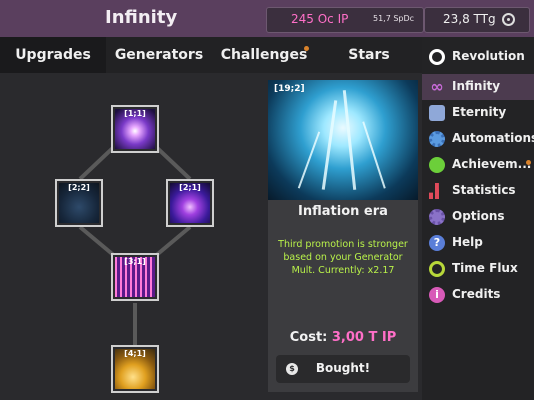 The width and height of the screenshot is (534, 400). What do you see at coordinates (79, 187) in the screenshot?
I see `node-label: [2;2]` at bounding box center [79, 187].